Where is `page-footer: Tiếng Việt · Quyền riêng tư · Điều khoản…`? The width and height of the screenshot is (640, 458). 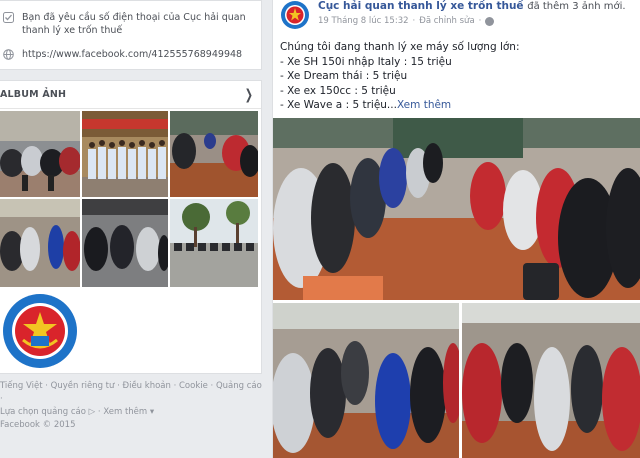
page-footer: Tiếng Việt · Quyền riêng tư · Điều khoản… is located at coordinates (131, 405).